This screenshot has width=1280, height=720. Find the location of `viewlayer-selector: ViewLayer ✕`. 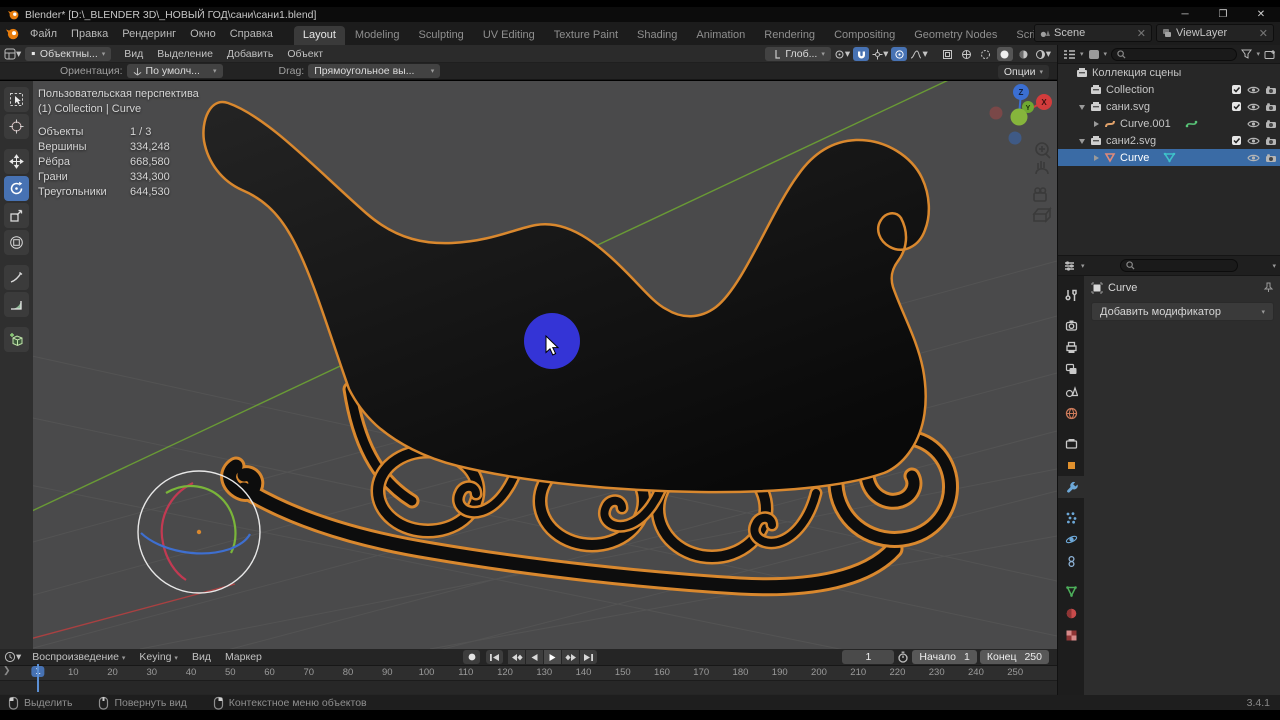

viewlayer-selector: ViewLayer ✕ is located at coordinates (1215, 33).